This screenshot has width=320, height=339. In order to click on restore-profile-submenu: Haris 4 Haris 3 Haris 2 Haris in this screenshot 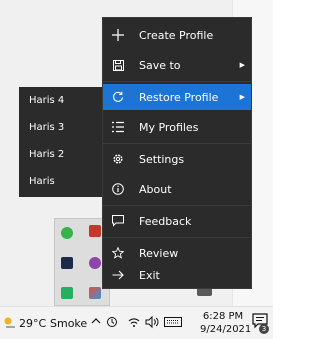, I will do `click(61, 142)`.